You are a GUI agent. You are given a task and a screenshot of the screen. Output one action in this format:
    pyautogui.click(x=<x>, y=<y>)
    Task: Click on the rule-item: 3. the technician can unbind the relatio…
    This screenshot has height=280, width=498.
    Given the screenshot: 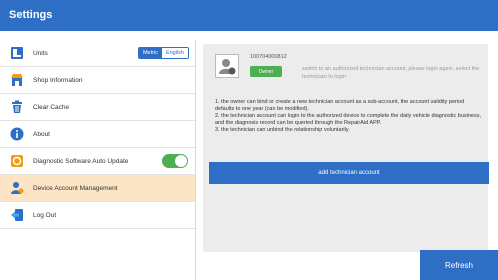 What is the action you would take?
    pyautogui.click(x=282, y=130)
    